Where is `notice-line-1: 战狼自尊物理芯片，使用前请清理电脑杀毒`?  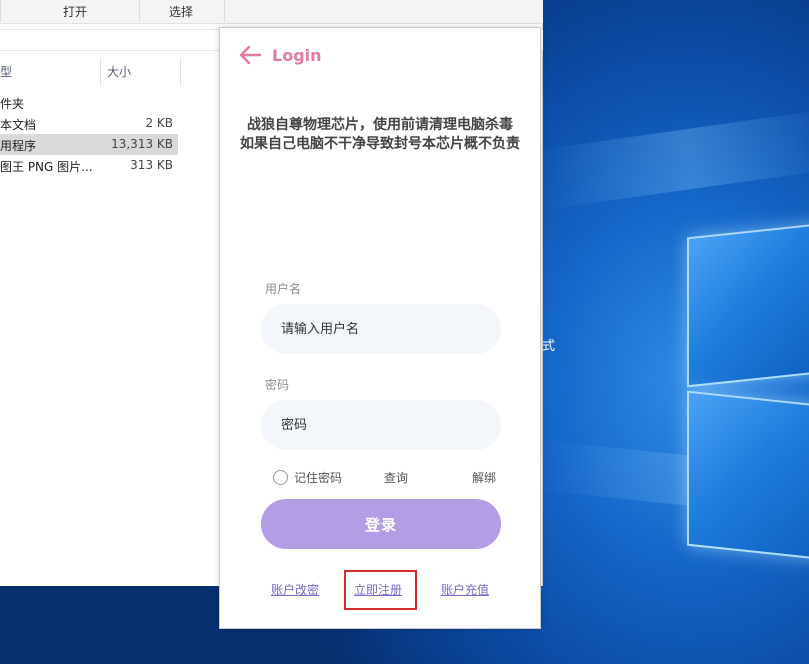 notice-line-1: 战狼自尊物理芯片，使用前请清理电脑杀毒 is located at coordinates (380, 125).